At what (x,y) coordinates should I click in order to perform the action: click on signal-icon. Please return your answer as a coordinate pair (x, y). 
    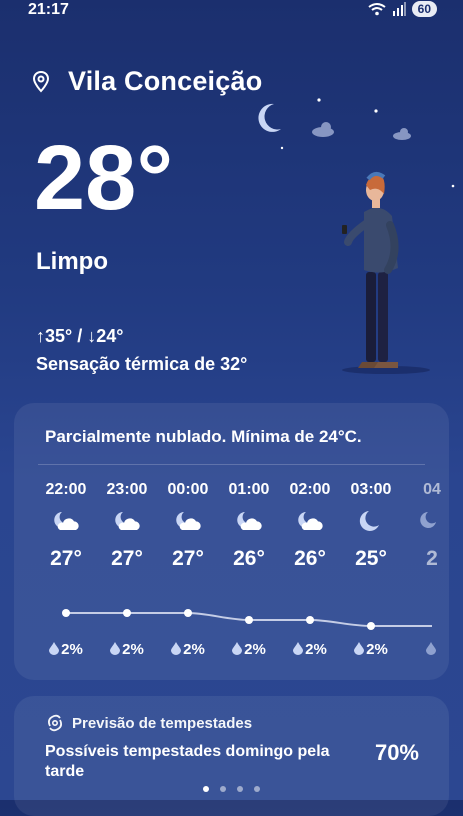
    Looking at the image, I should click on (399, 9).